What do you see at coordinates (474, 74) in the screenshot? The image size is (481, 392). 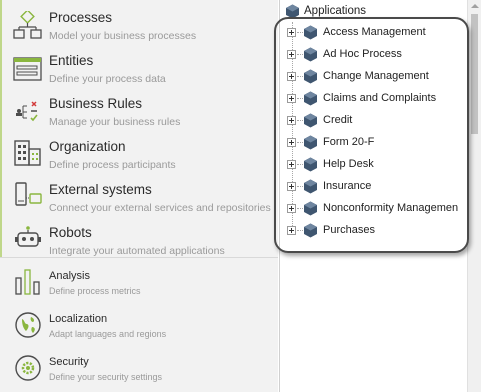 I see `scroll-thumb` at bounding box center [474, 74].